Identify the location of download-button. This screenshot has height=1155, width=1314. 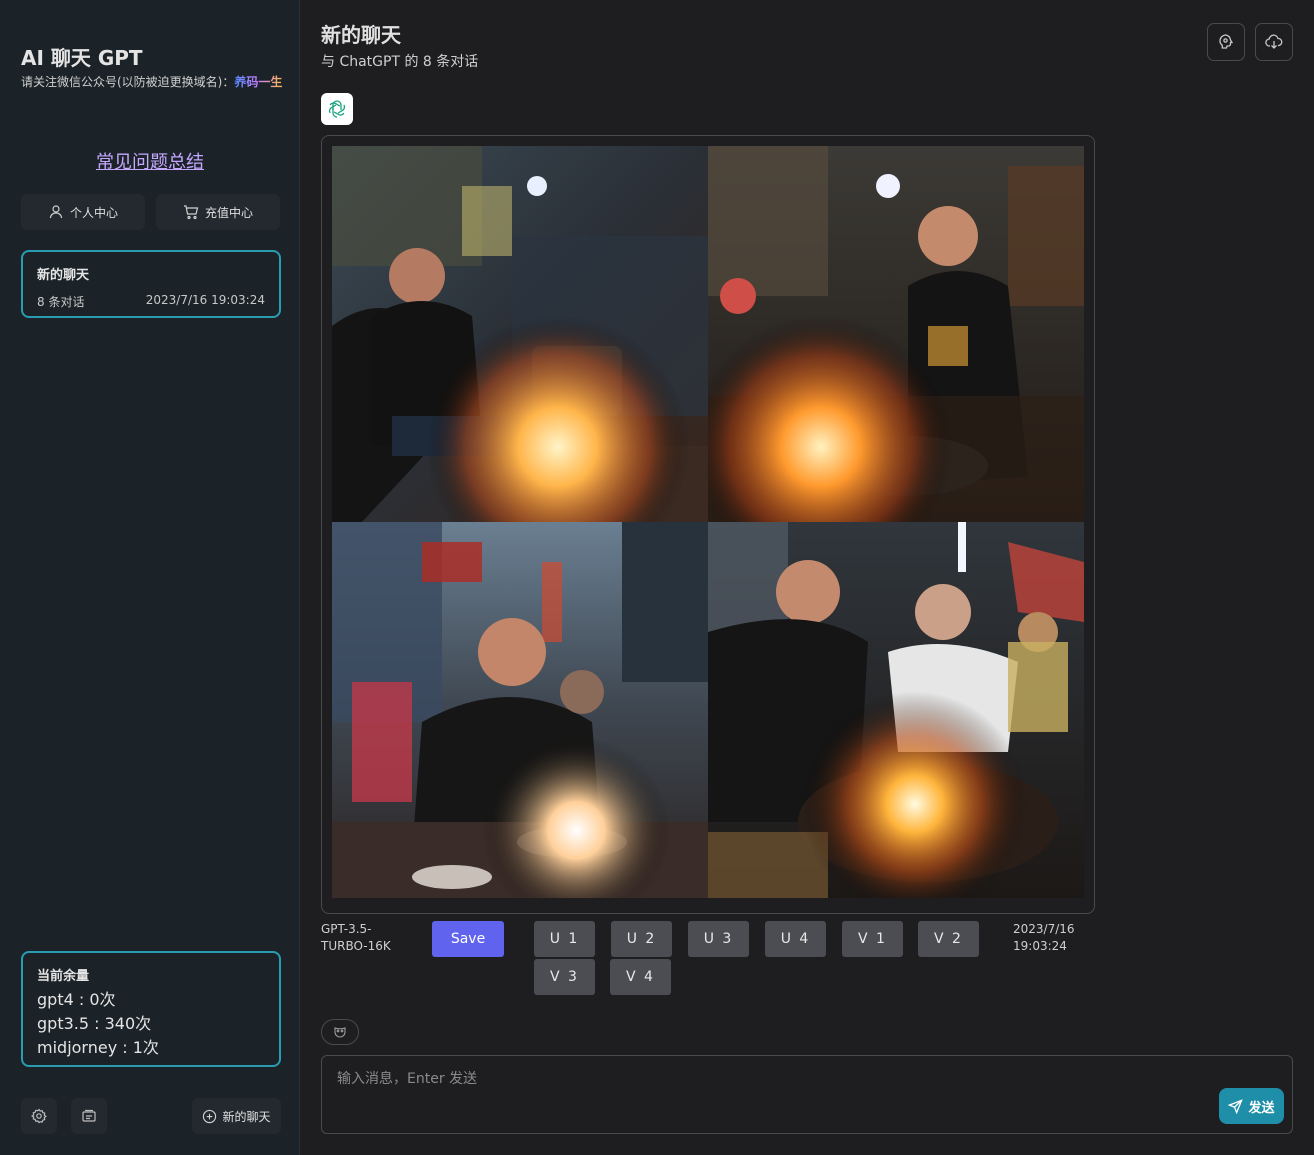
(1274, 42).